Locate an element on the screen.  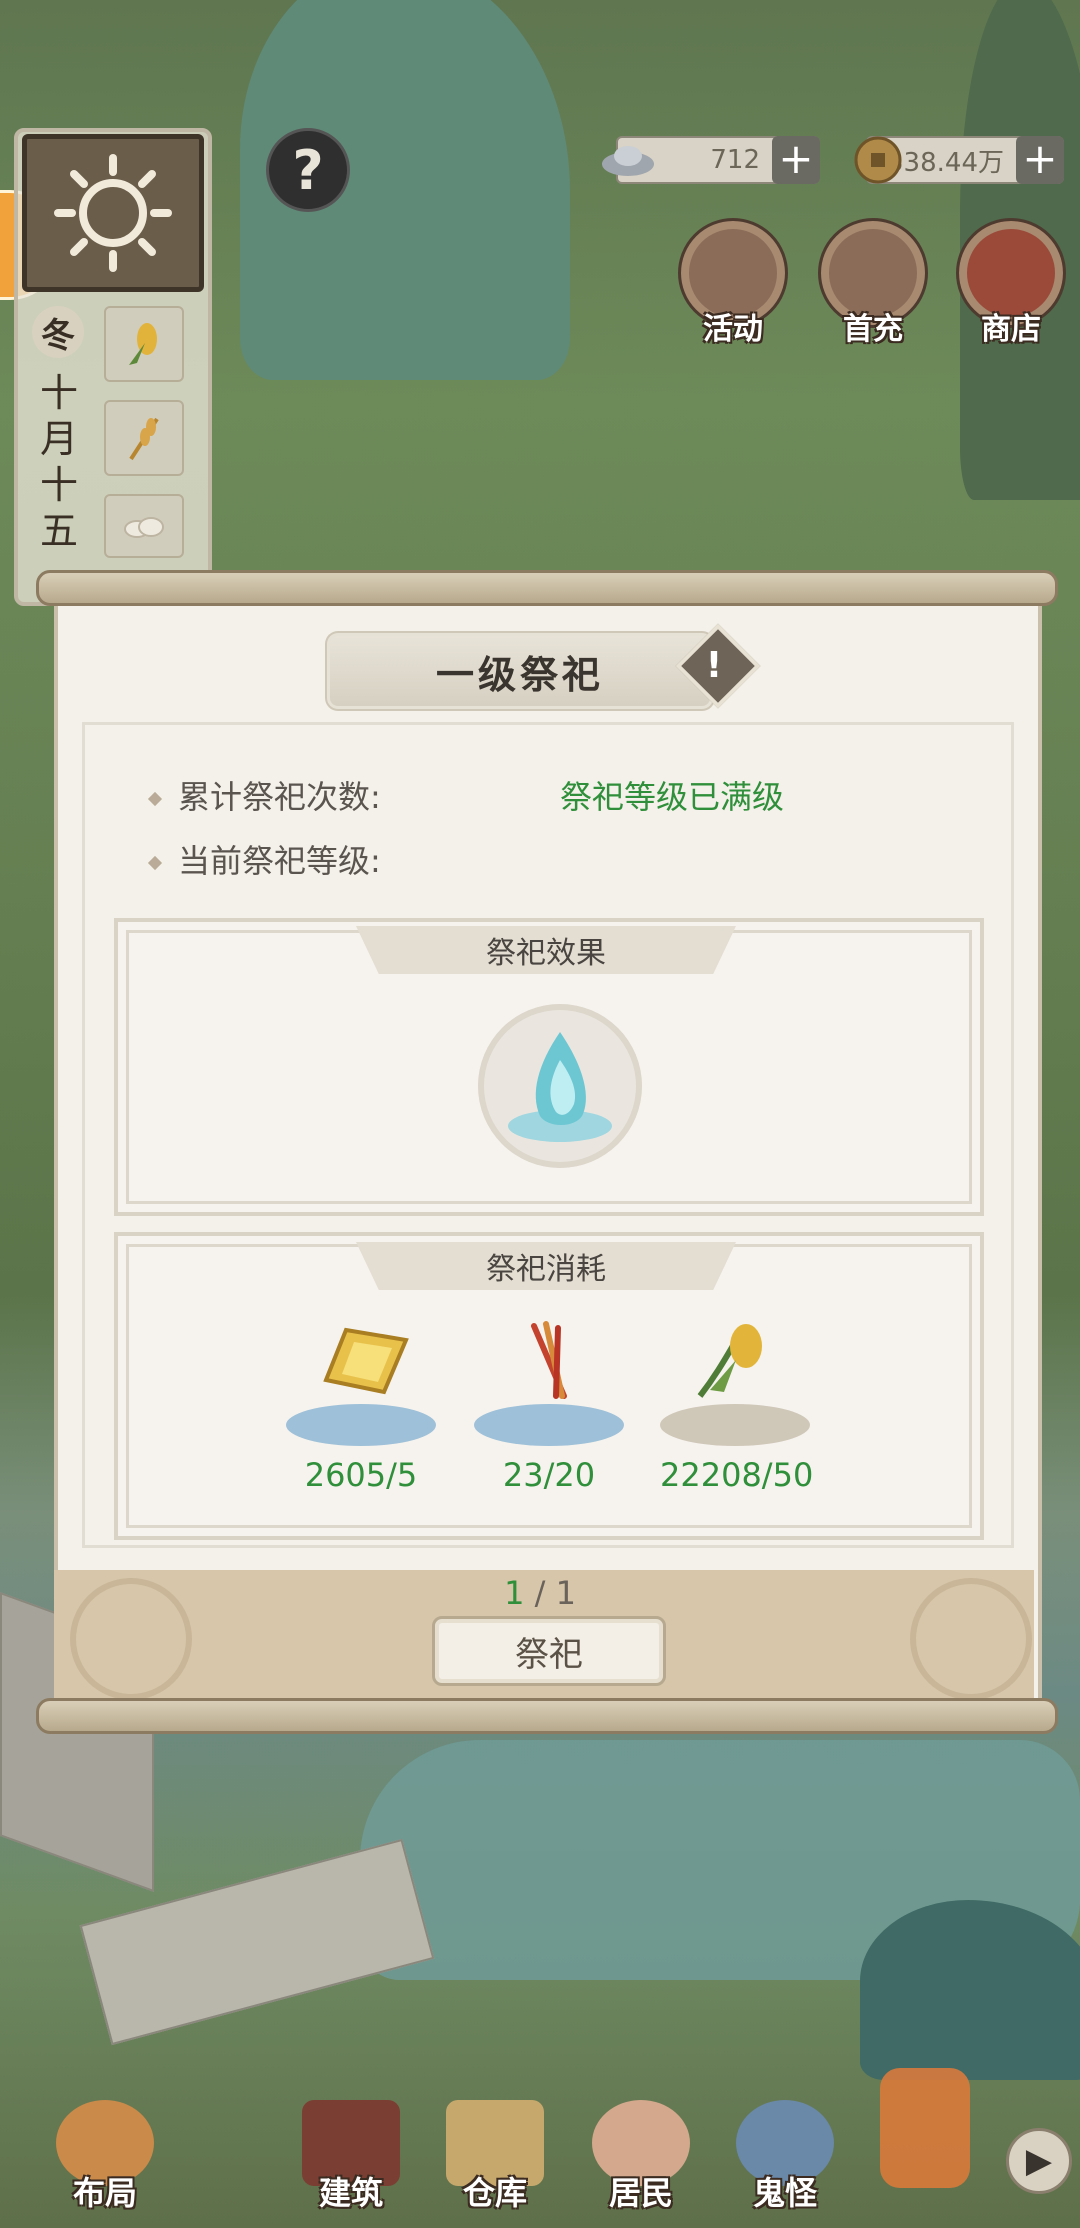
date-char: 月 is located at coordinates (58, 439).